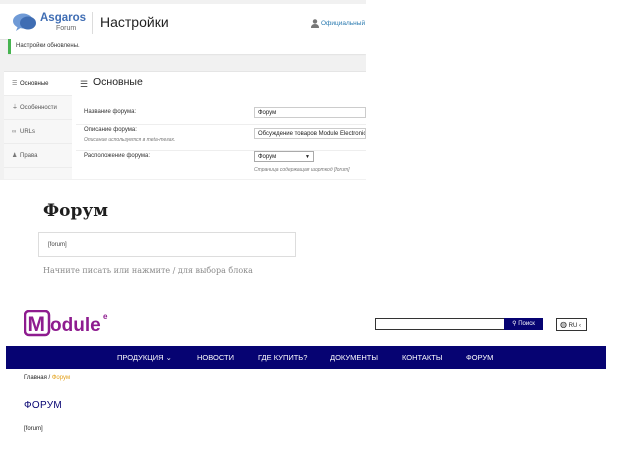  Describe the element at coordinates (117, 156) in the screenshot. I see `forum-location-label: Расположение форума:` at that location.